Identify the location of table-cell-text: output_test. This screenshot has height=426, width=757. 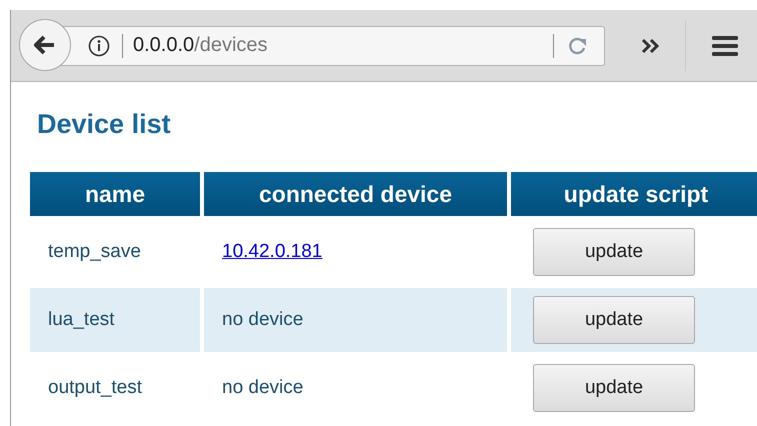
(95, 388).